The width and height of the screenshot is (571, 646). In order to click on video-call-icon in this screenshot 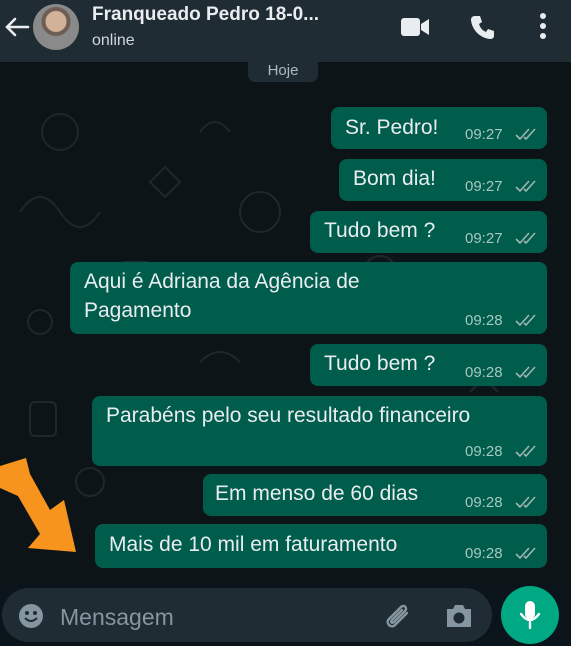, I will do `click(415, 27)`.